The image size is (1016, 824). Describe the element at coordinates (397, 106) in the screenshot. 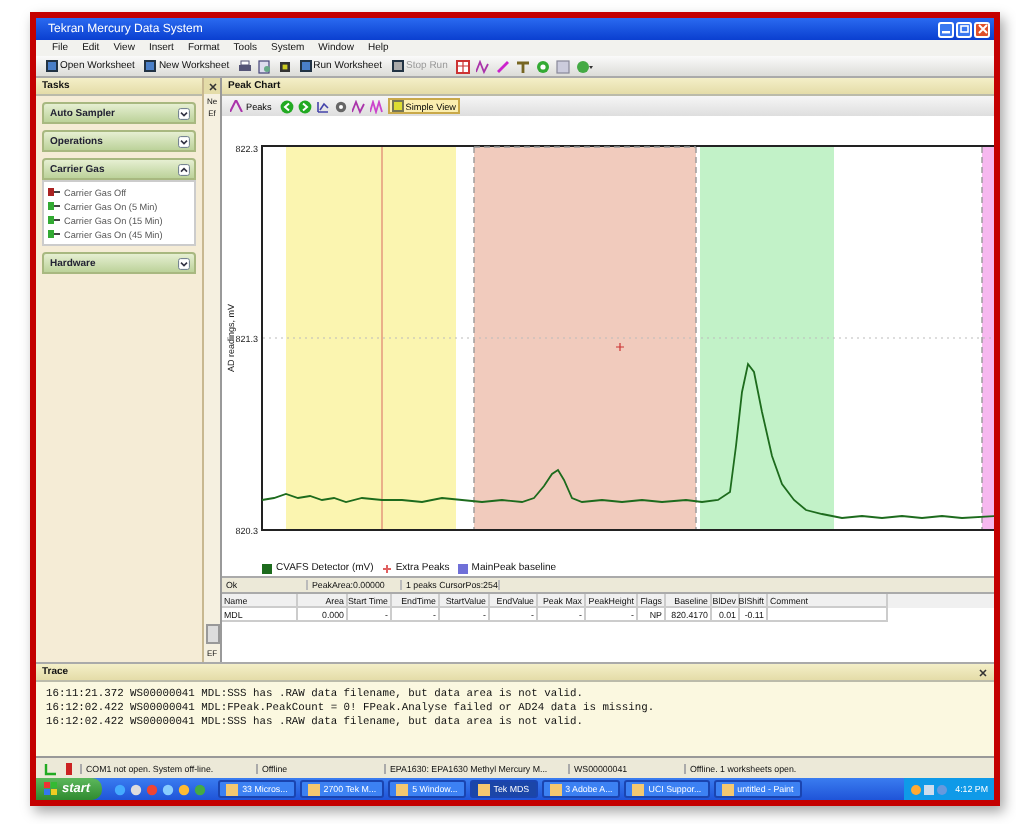

I see `view-icon` at that location.